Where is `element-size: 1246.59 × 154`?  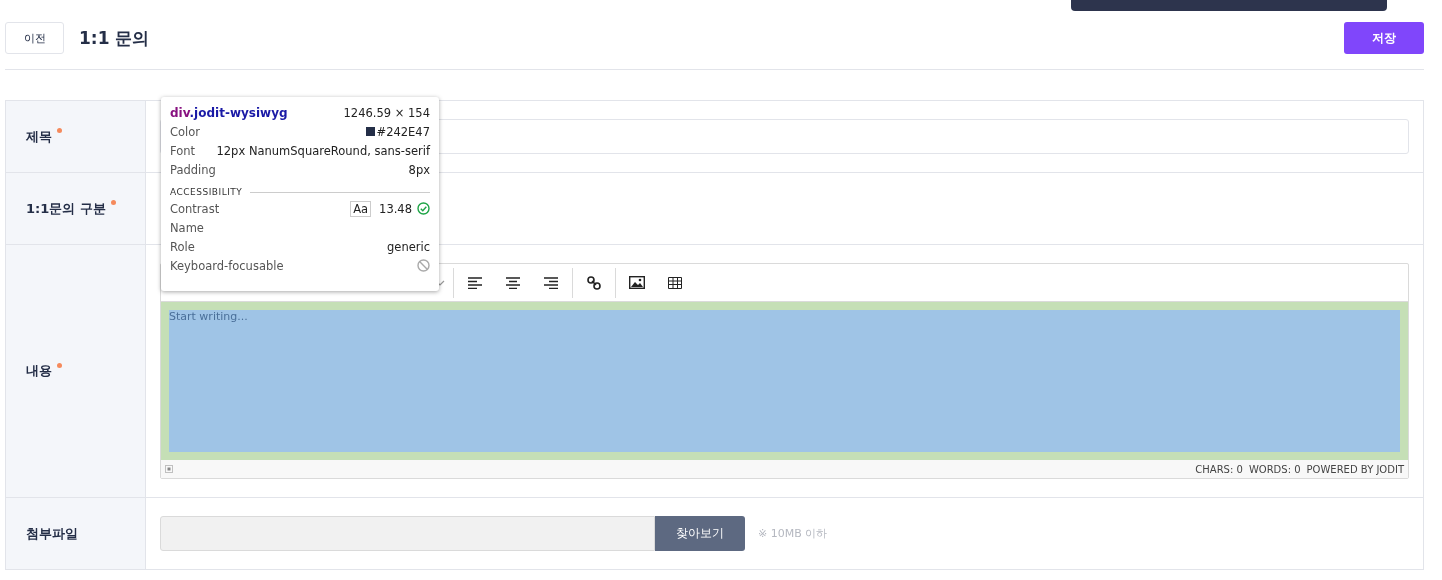
element-size: 1246.59 × 154 is located at coordinates (386, 112).